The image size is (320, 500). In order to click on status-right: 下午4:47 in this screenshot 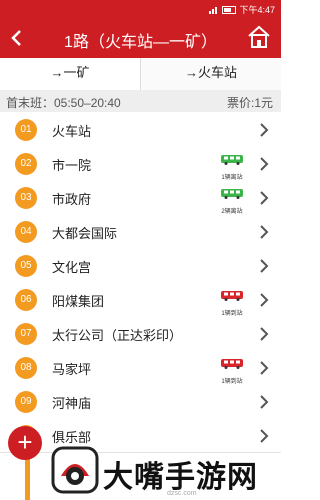, I will do `click(242, 9)`.